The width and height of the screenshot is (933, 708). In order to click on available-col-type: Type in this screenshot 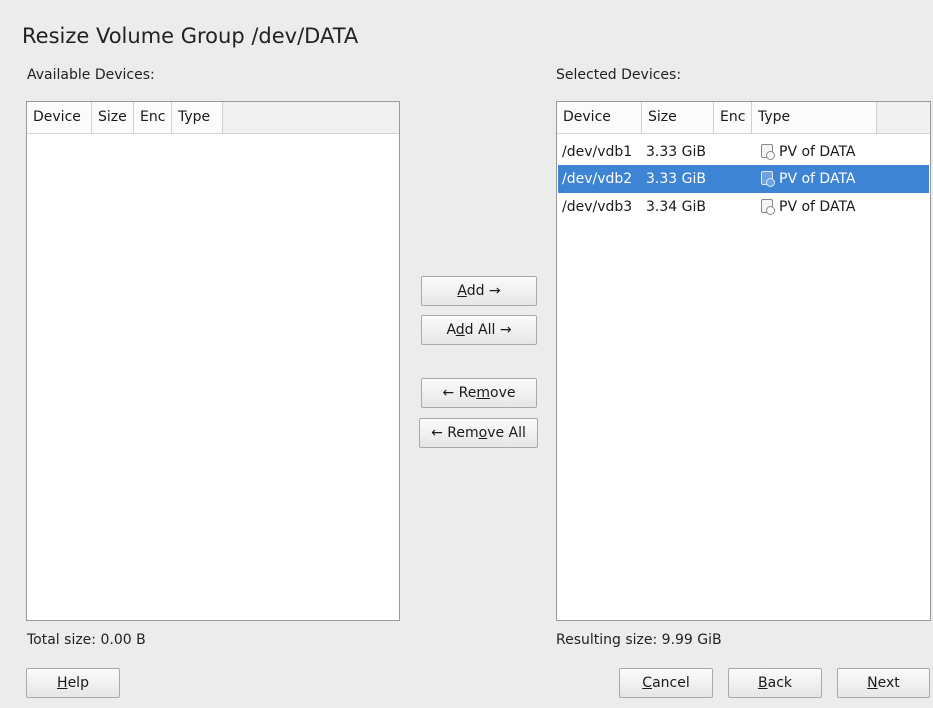, I will do `click(197, 117)`.